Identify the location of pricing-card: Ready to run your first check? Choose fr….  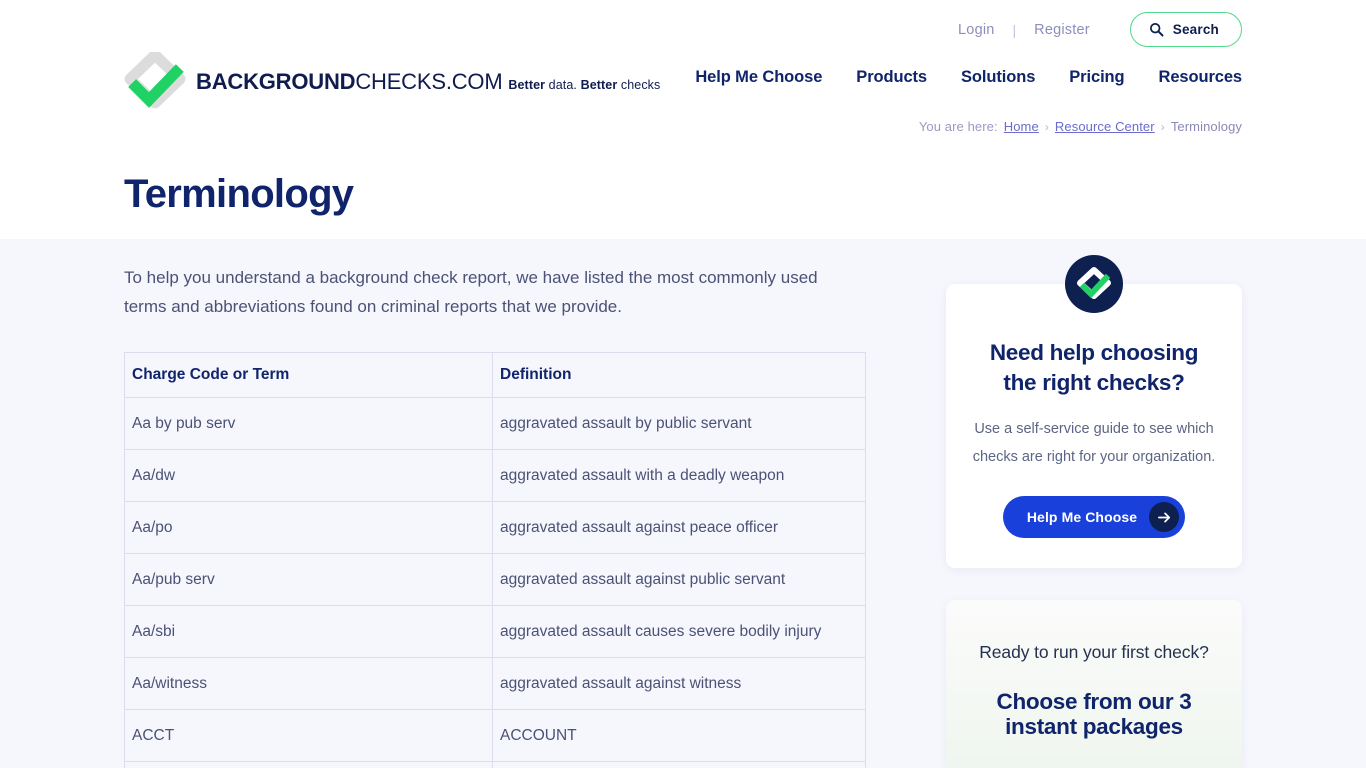
(1094, 684).